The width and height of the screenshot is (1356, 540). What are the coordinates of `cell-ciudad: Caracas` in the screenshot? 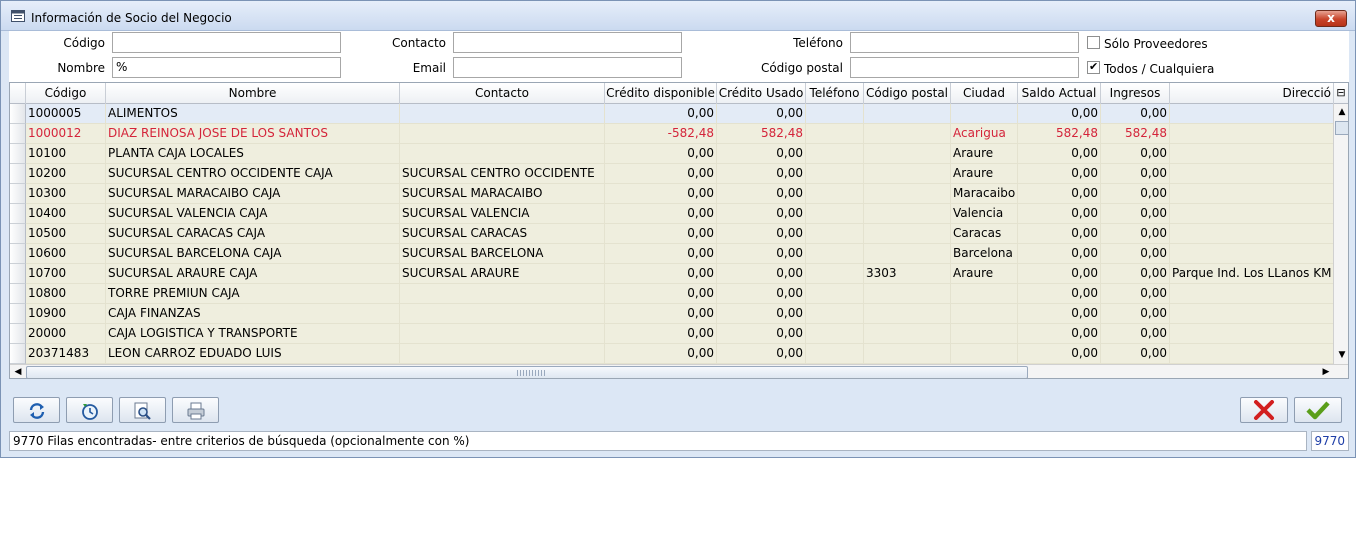 It's located at (984, 234).